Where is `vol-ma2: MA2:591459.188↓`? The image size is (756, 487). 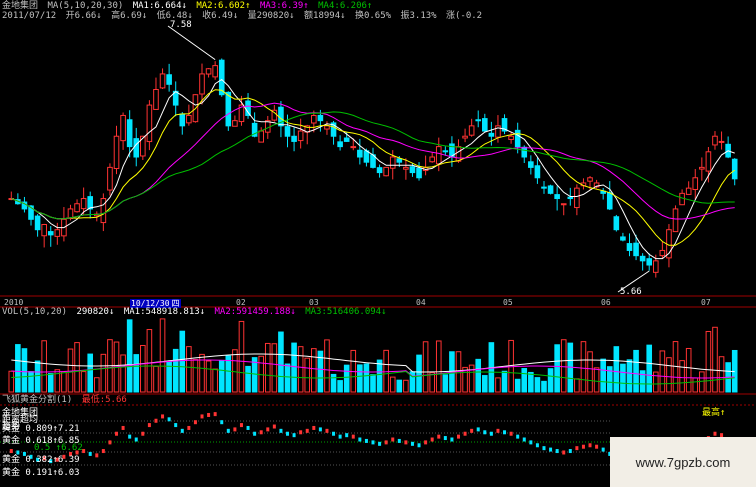
vol-ma2: MA2:591459.188↓ is located at coordinates (255, 312).